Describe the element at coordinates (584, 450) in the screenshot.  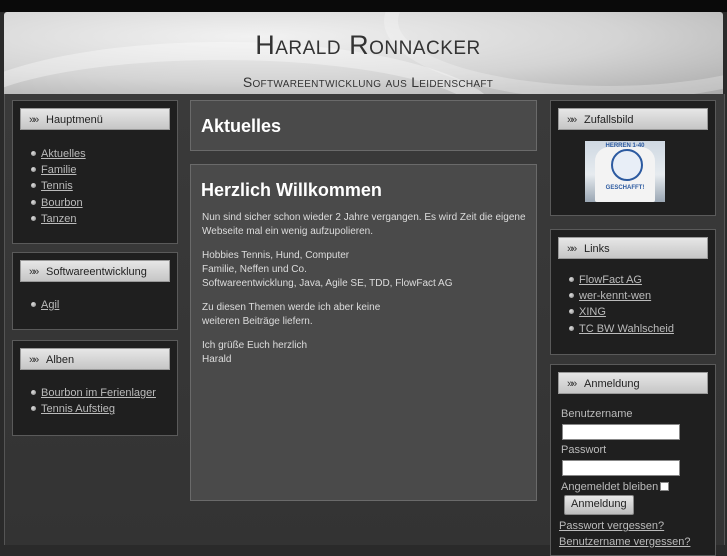
I see `password-label: Passwort` at that location.